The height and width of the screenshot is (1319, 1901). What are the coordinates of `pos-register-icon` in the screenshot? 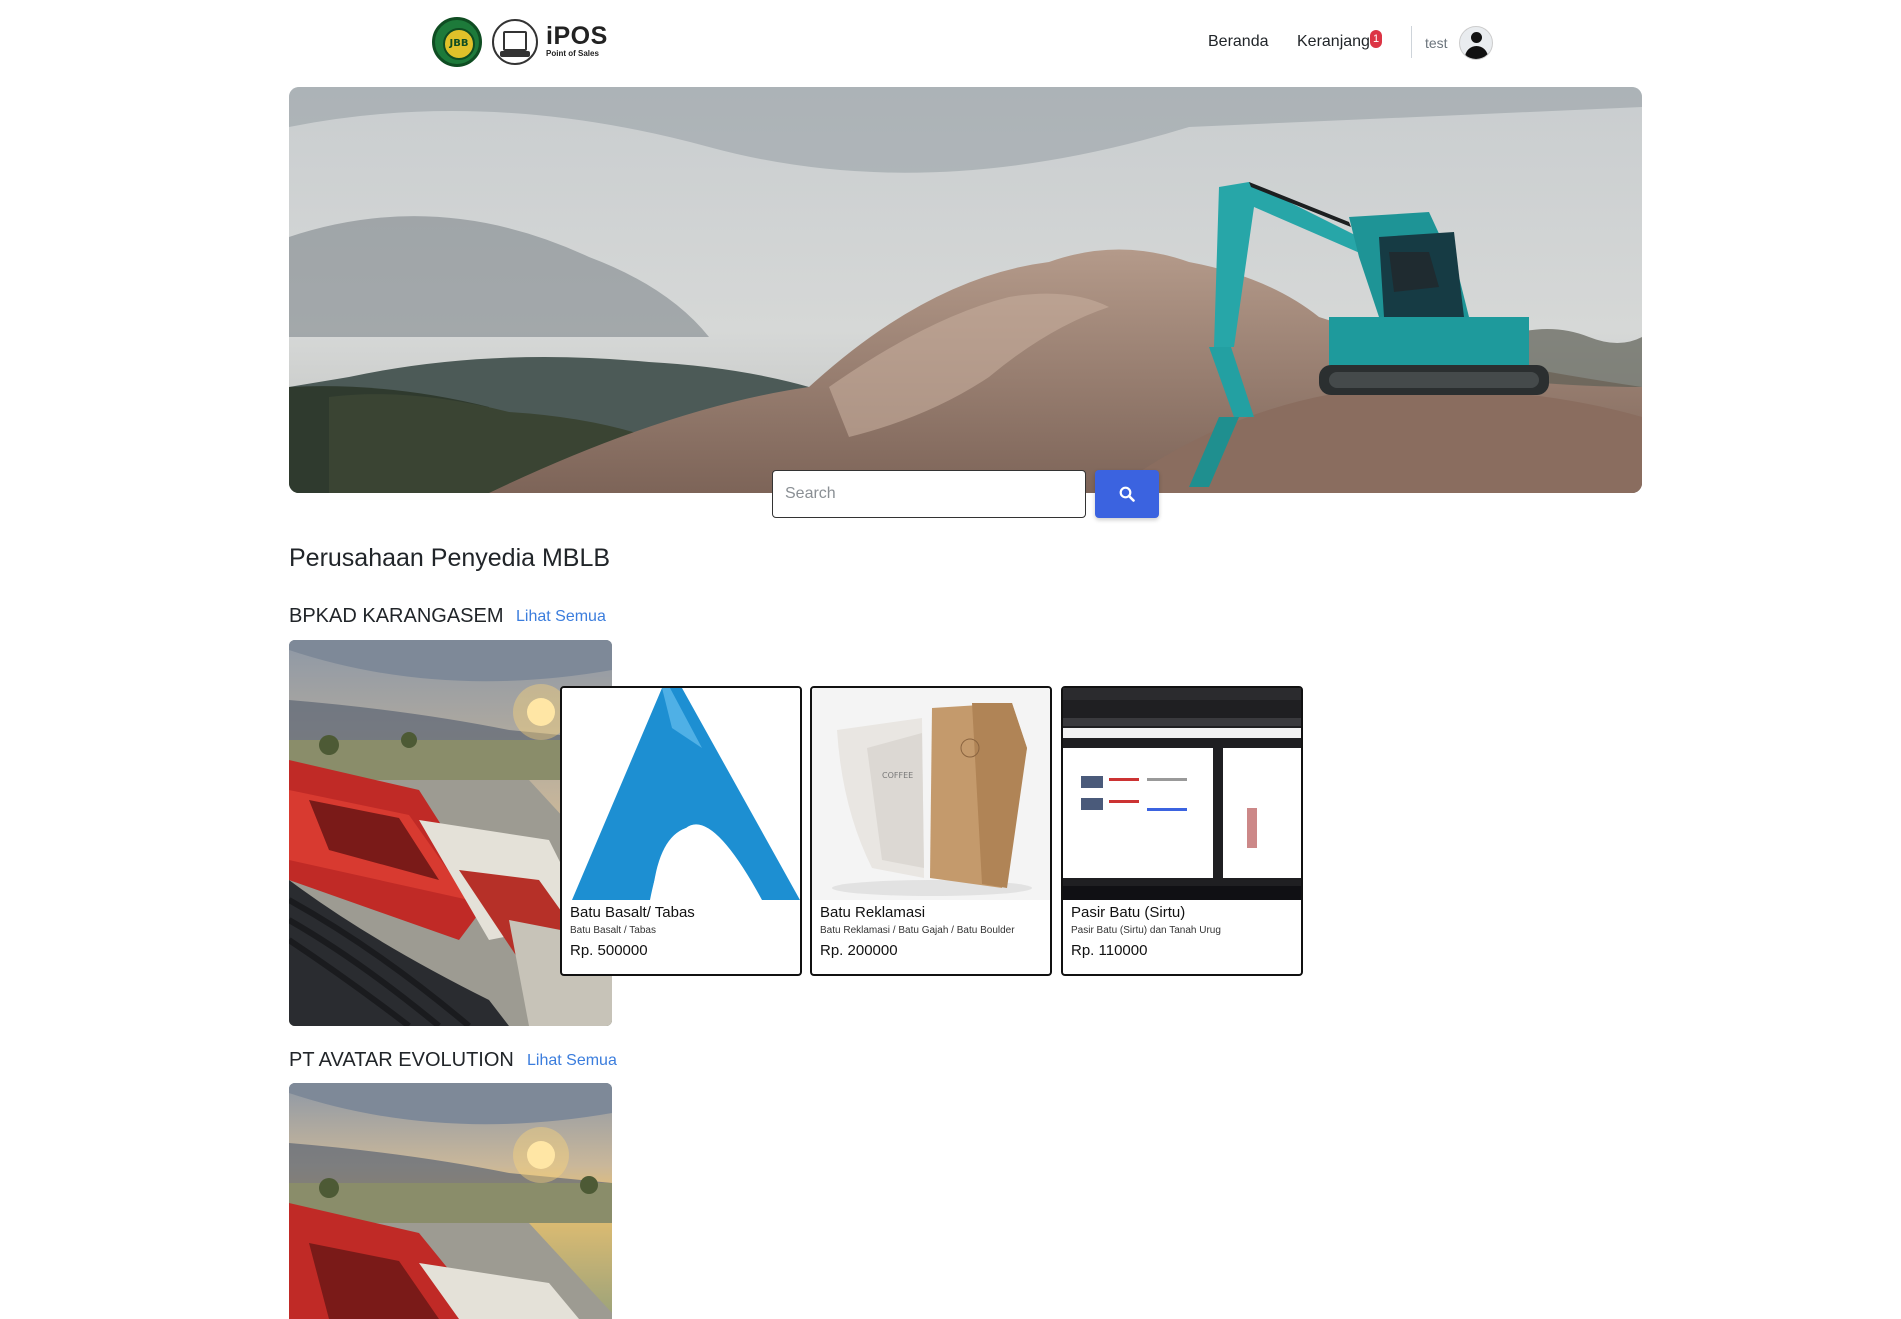 It's located at (515, 42).